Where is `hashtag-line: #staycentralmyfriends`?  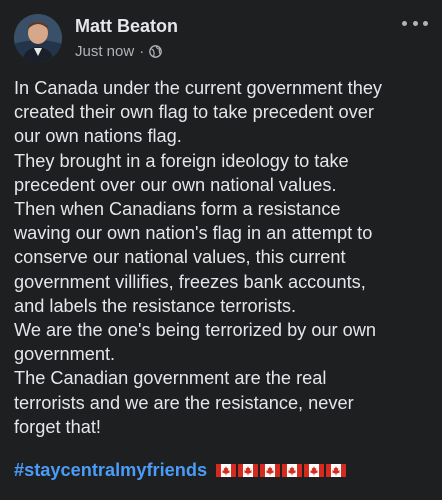
hashtag-line: #staycentralmyfriends is located at coordinates (181, 470).